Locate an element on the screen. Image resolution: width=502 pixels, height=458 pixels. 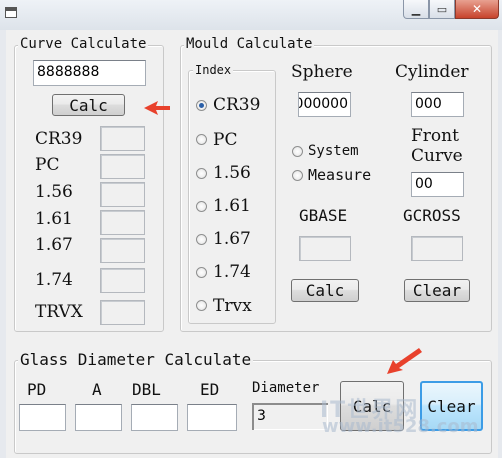
minimize-icon: ▁ is located at coordinates (416, 9).